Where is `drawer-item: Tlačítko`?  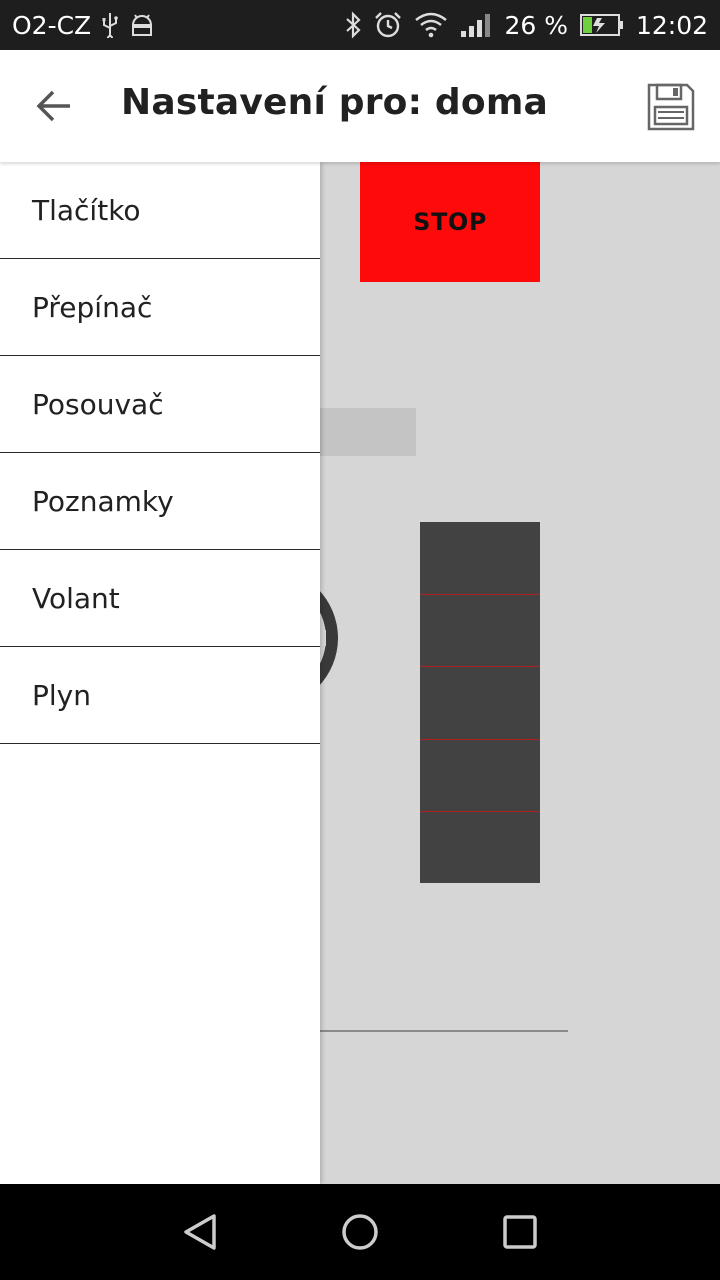
drawer-item: Tlačítko is located at coordinates (160, 210).